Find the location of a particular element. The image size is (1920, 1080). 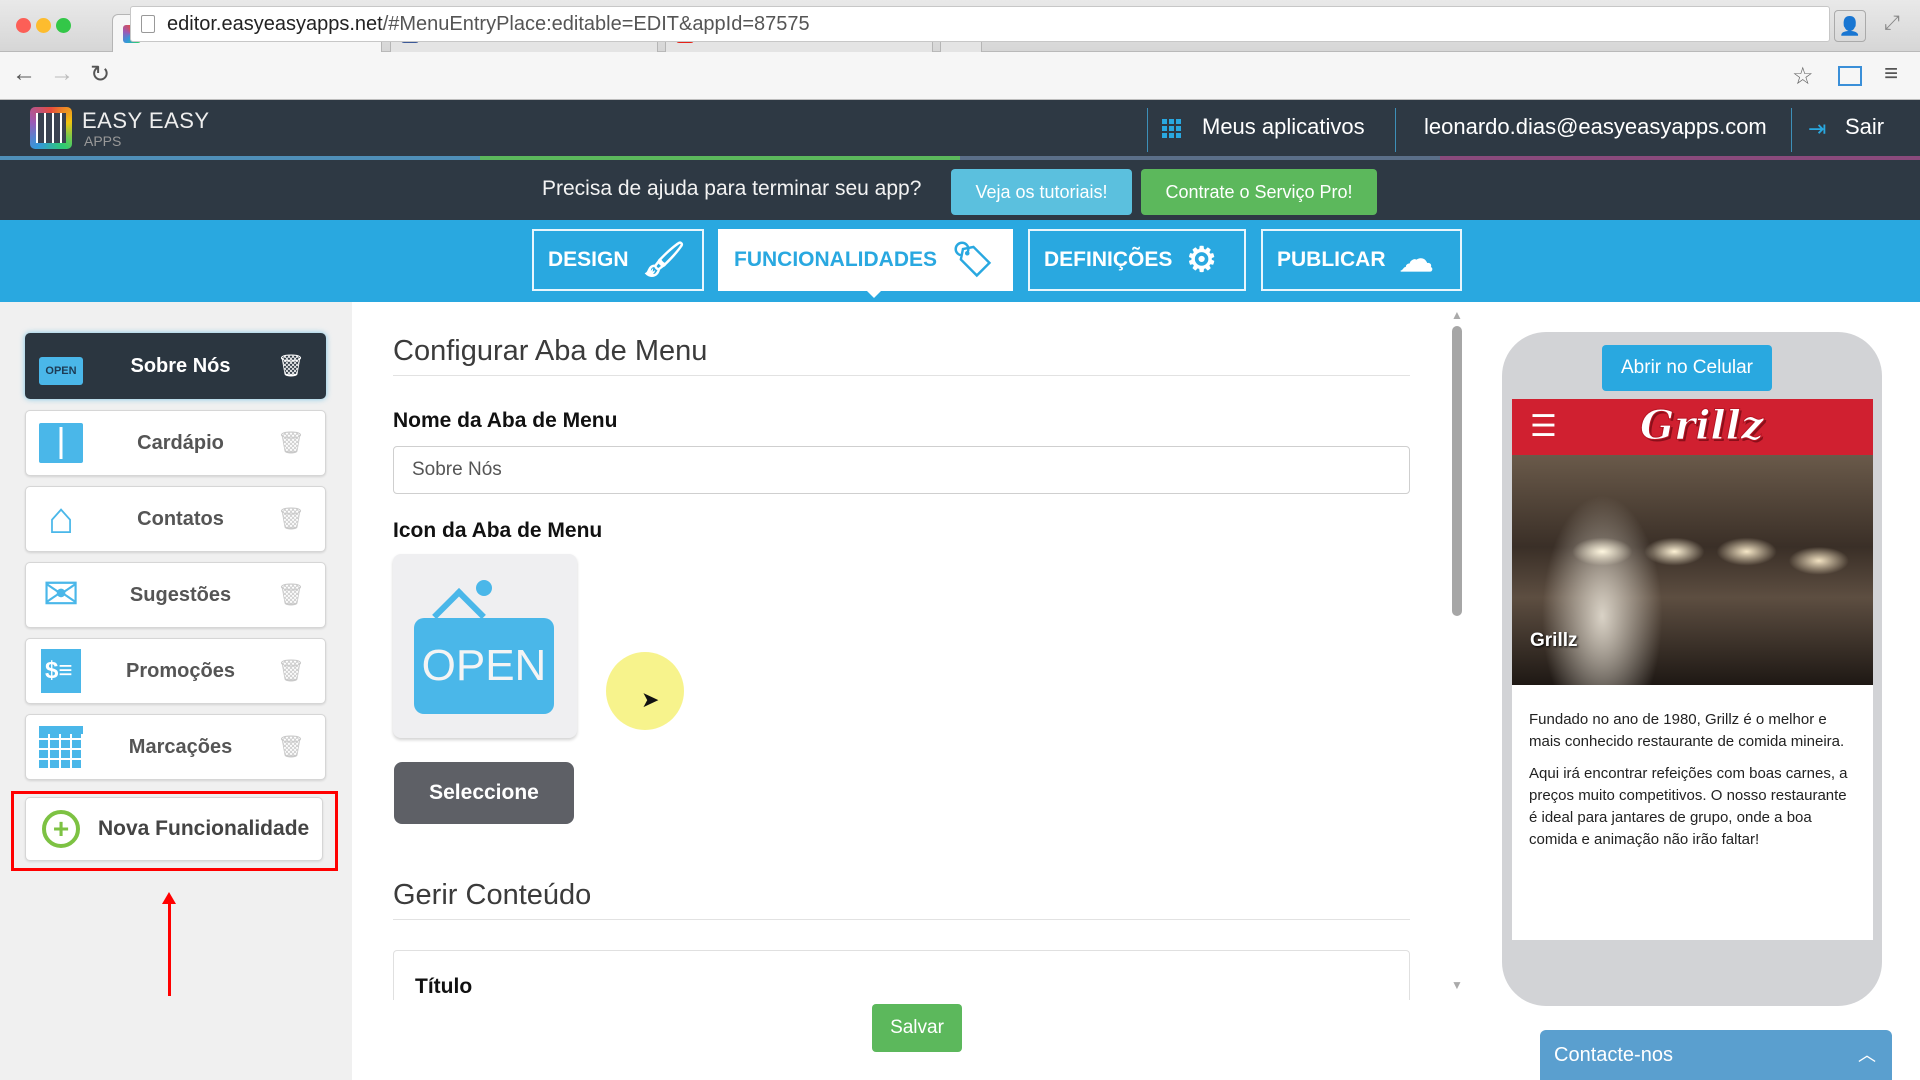

brush-icon: 🖌 is located at coordinates (664, 260).